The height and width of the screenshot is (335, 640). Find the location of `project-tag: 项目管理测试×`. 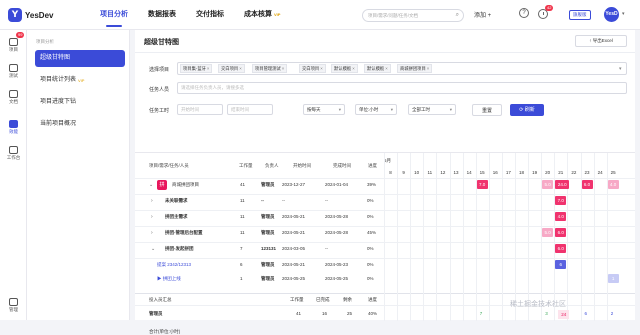

project-tag: 项目管理测试× is located at coordinates (270, 68).